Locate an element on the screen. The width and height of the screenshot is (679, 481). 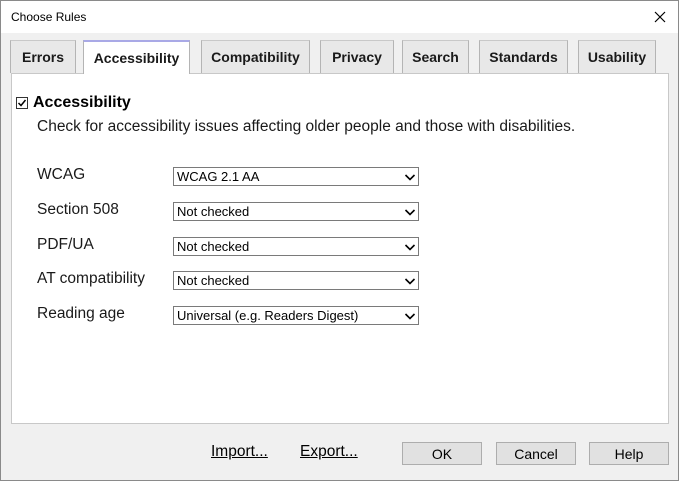
close-button is located at coordinates (660, 17).